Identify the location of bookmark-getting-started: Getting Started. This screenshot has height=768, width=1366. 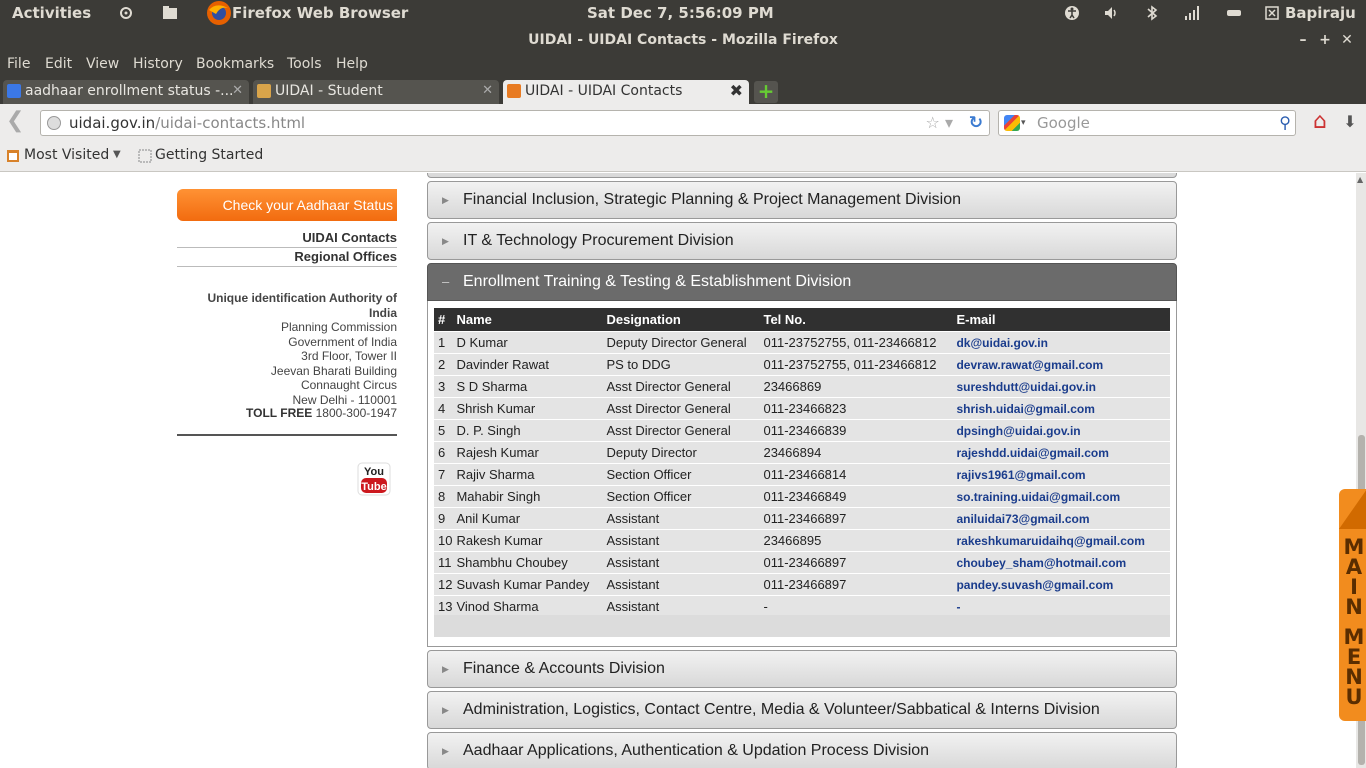
(209, 155).